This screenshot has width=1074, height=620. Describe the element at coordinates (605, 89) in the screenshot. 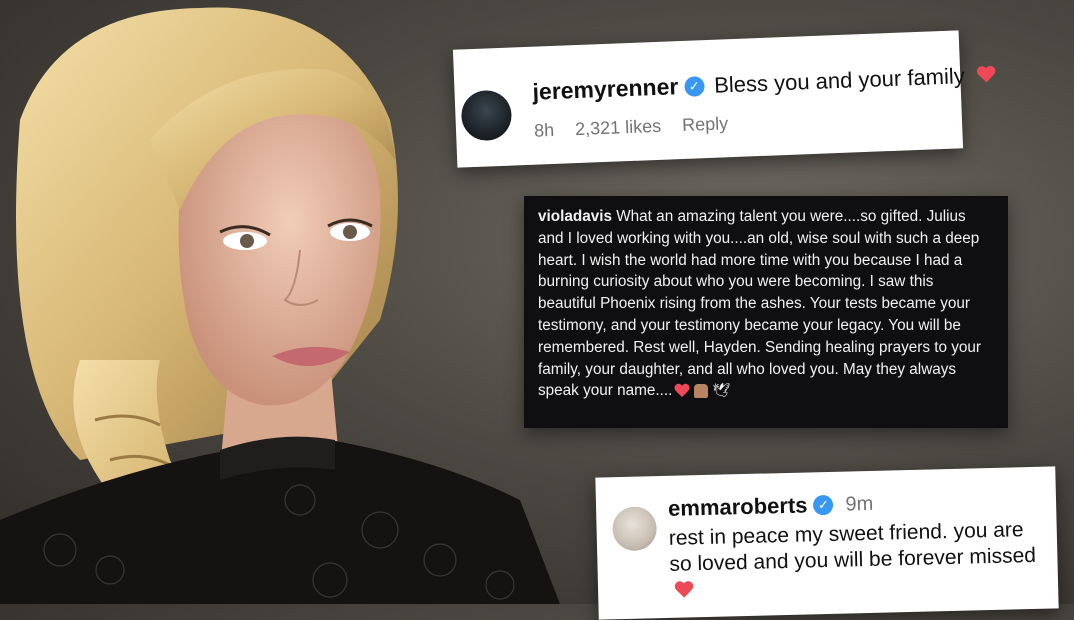

I see `username: jeremyrenner` at that location.